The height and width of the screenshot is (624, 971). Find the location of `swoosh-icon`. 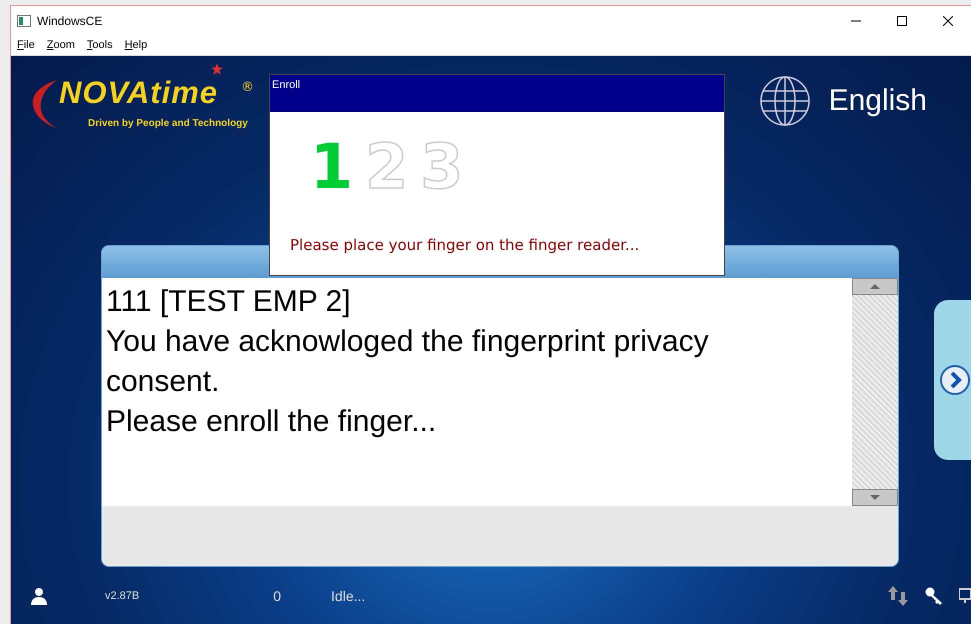

swoosh-icon is located at coordinates (44, 104).